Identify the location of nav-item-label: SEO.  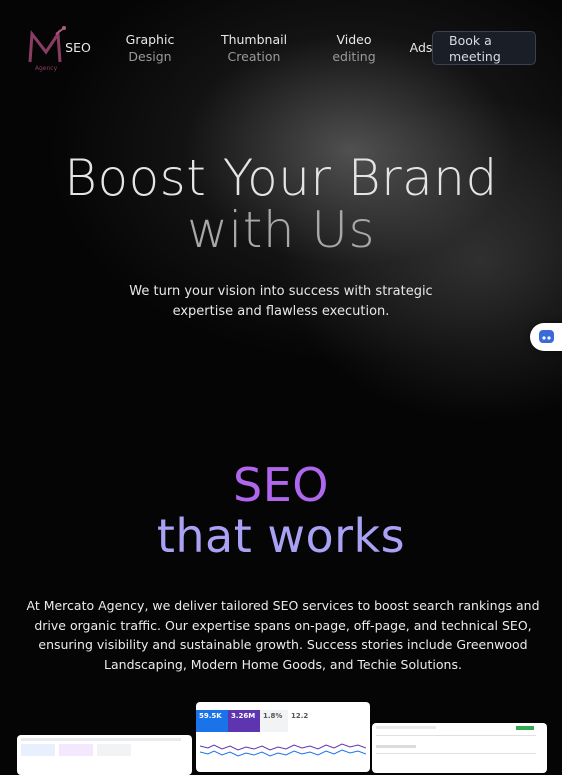
(78, 47).